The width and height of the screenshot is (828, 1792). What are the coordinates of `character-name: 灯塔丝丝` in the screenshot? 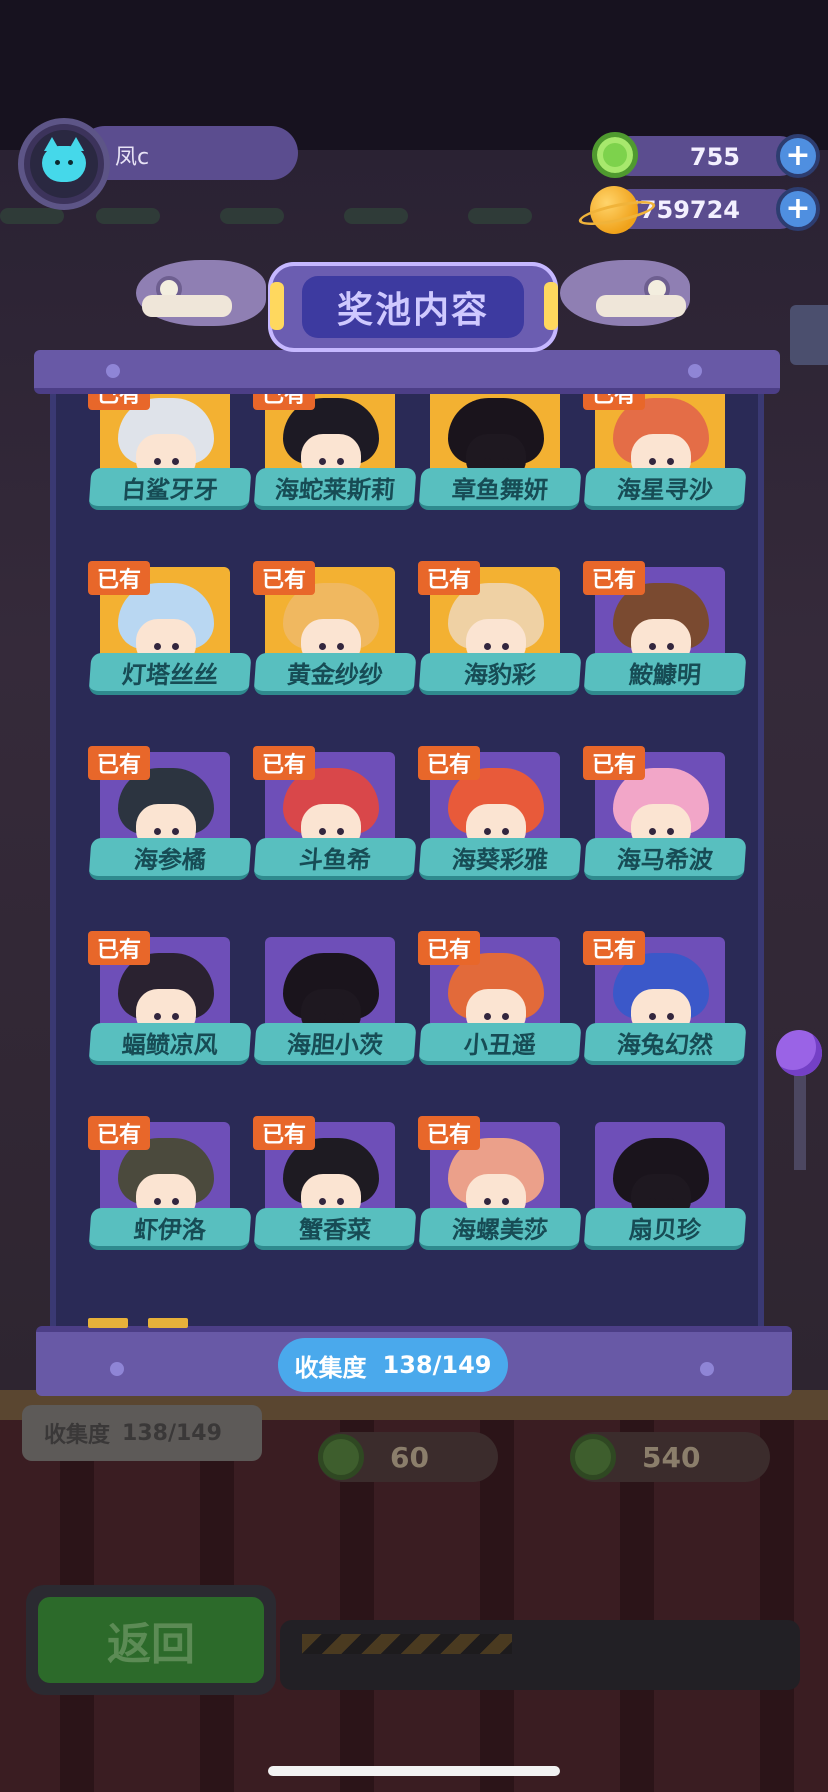 It's located at (170, 674).